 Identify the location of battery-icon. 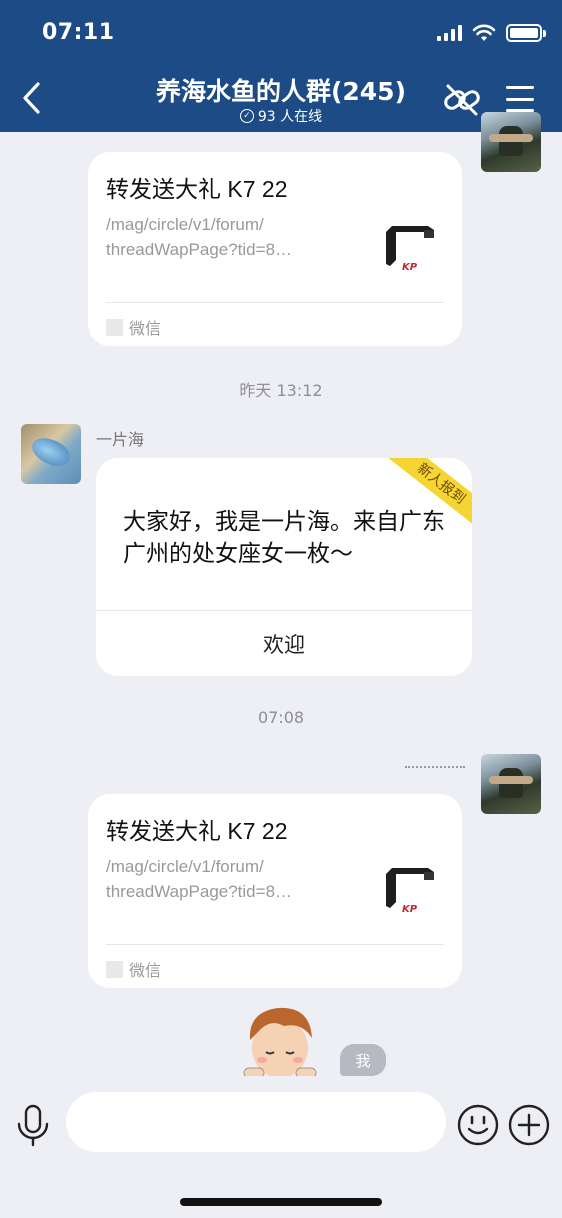
(526, 33).